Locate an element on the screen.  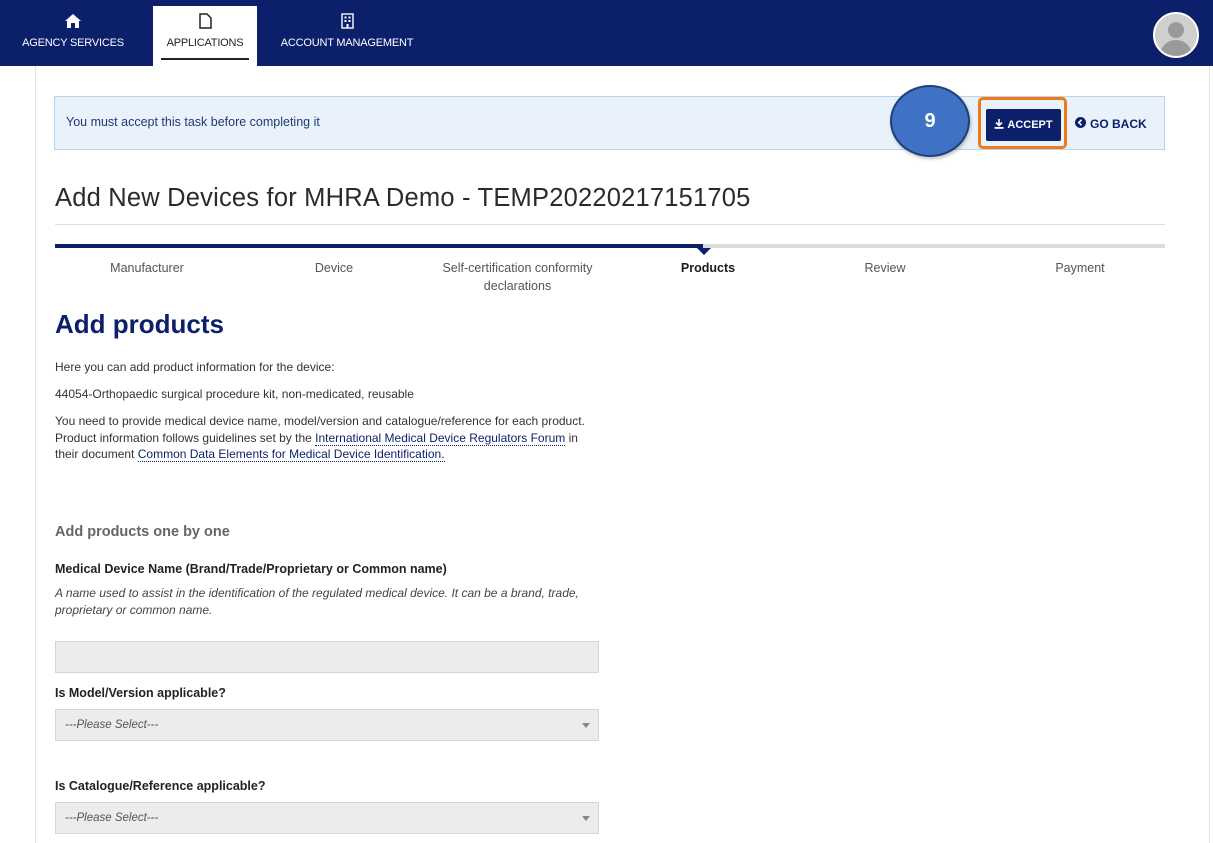
nav-applications: APPLICATIONS is located at coordinates (205, 36).